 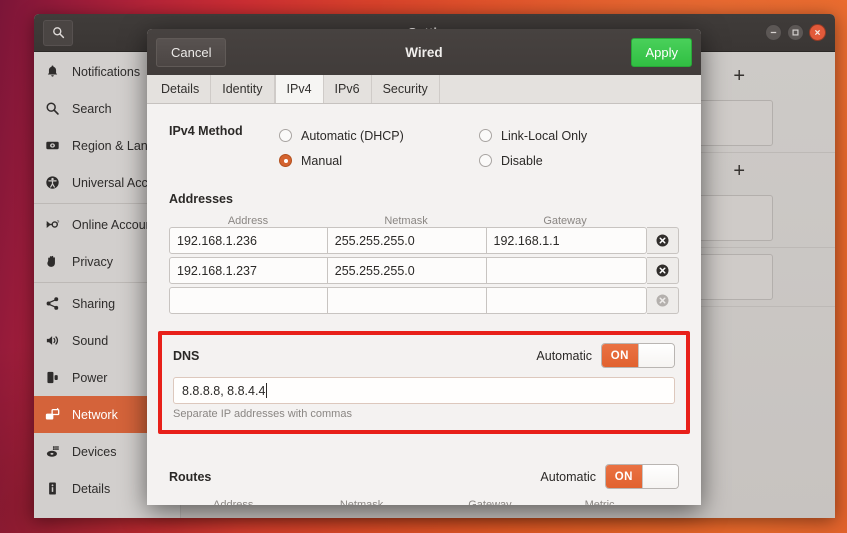 What do you see at coordinates (522, 160) in the screenshot?
I see `radio-label: Disable` at bounding box center [522, 160].